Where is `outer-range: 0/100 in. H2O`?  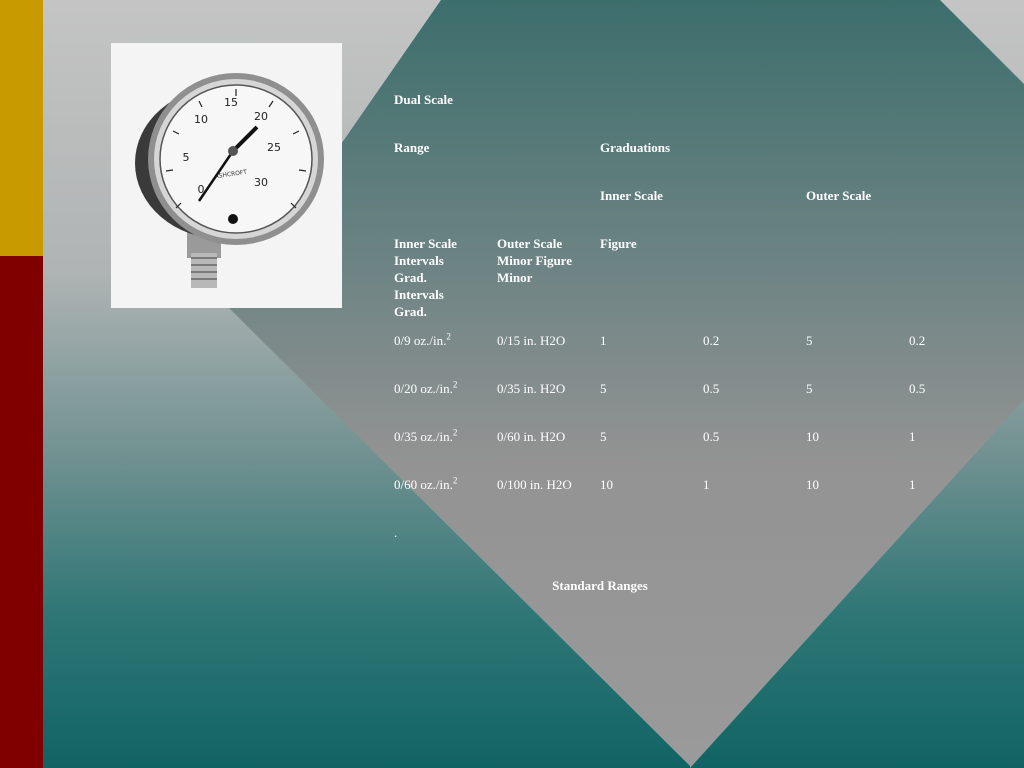
outer-range: 0/100 in. H2O is located at coordinates (534, 484).